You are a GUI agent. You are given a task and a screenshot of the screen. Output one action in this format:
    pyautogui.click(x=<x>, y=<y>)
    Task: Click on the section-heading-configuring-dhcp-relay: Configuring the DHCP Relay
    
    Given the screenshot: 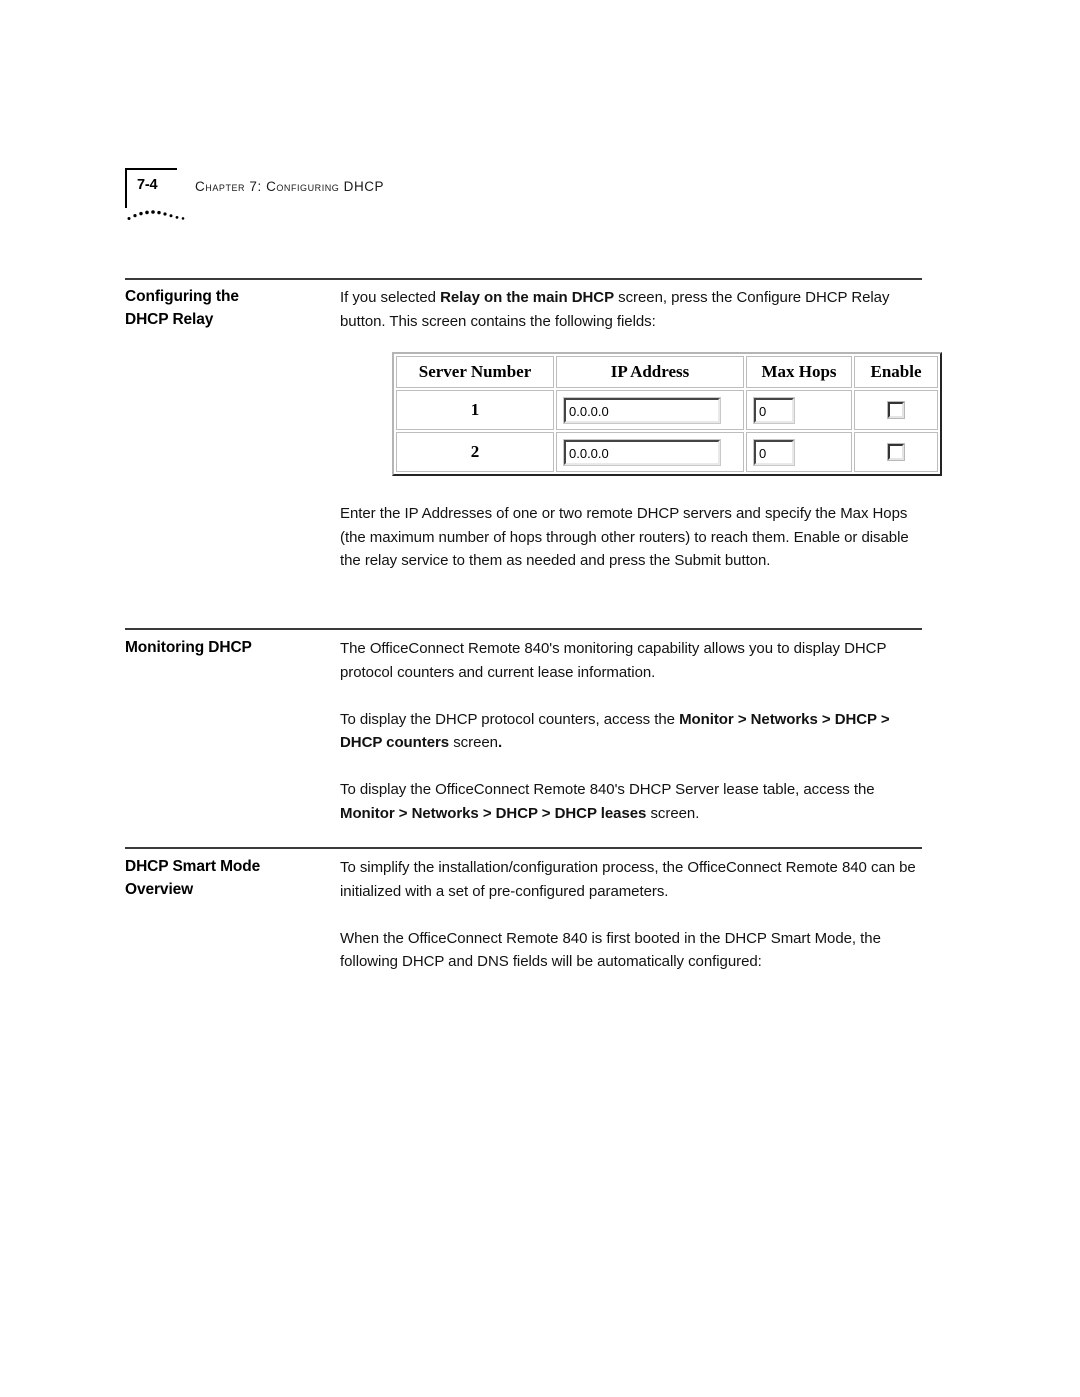 What is the action you would take?
    pyautogui.click(x=227, y=308)
    